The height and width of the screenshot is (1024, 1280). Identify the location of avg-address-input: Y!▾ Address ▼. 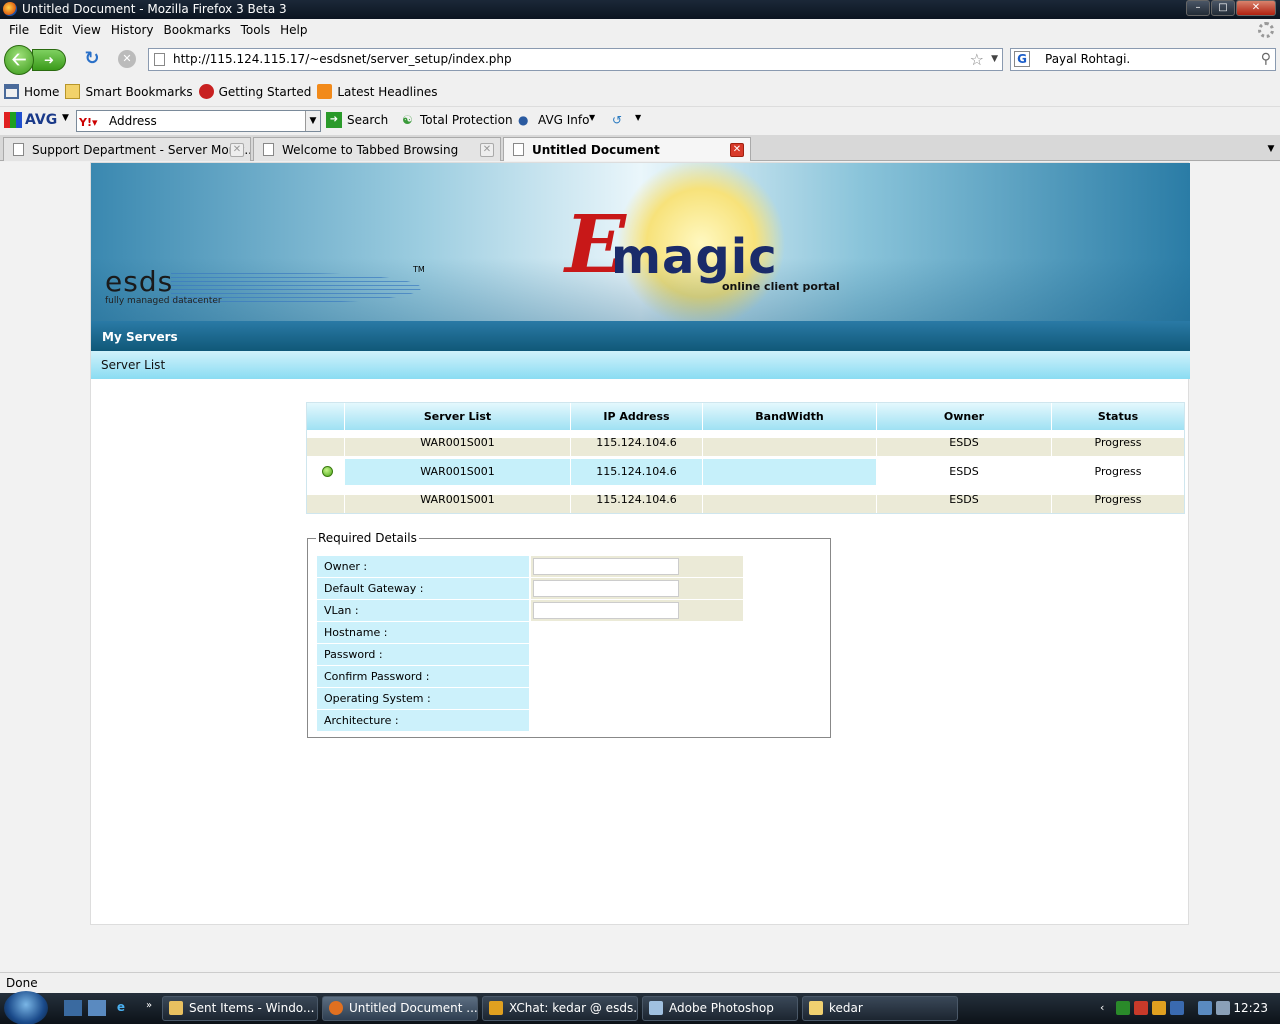
(198, 121).